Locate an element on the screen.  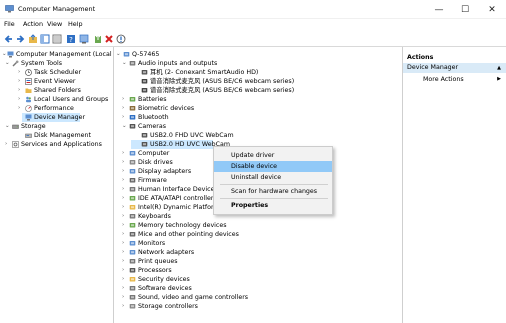
up-icon is located at coordinates (33, 39).